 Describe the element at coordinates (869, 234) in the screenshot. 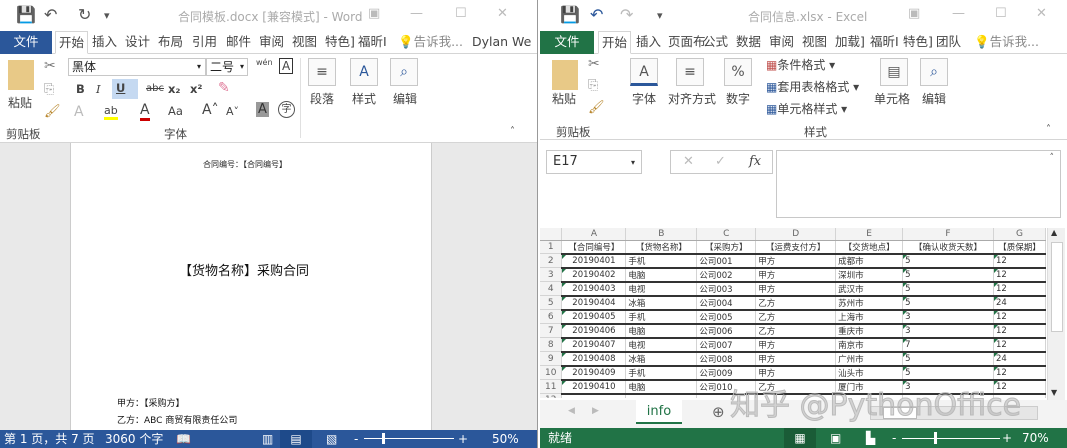

I see `column-header-E: E` at that location.